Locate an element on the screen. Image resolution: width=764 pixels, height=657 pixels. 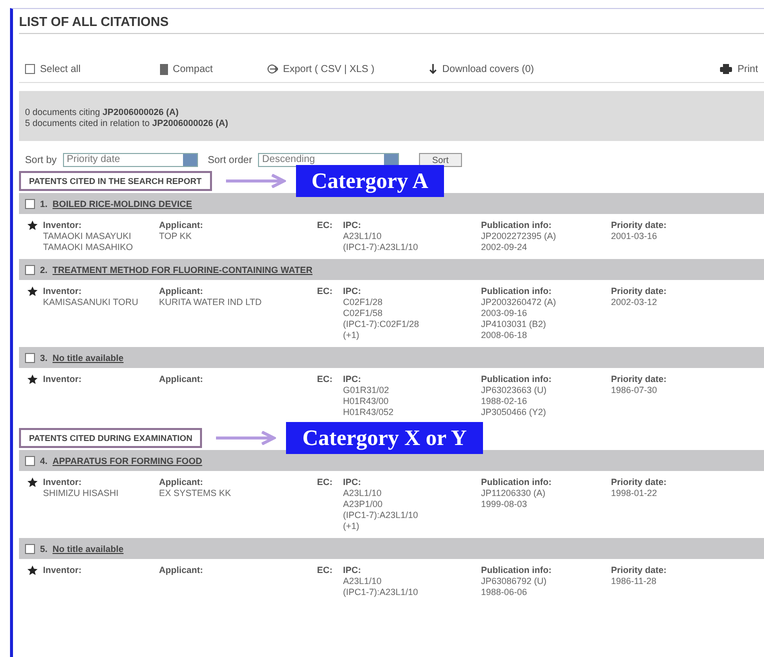
inventor-value: TAMAOKI MASAHIKO is located at coordinates (88, 247).